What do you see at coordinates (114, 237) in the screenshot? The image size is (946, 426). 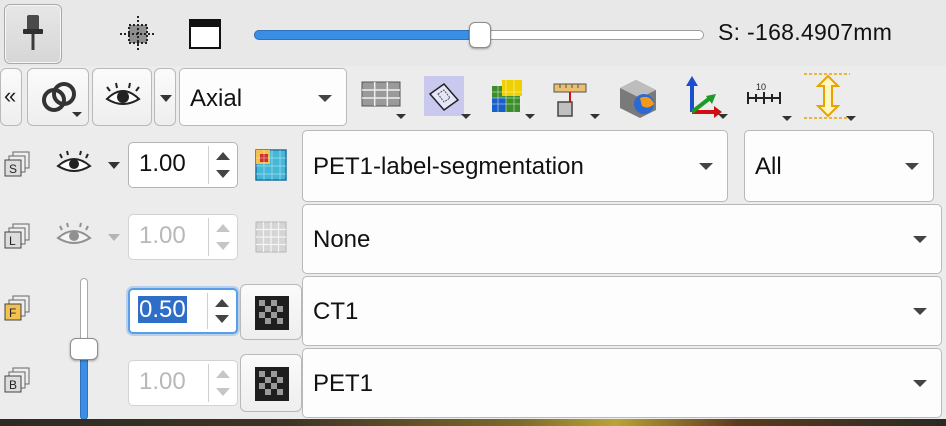 I see `label-visibility-dropdown` at bounding box center [114, 237].